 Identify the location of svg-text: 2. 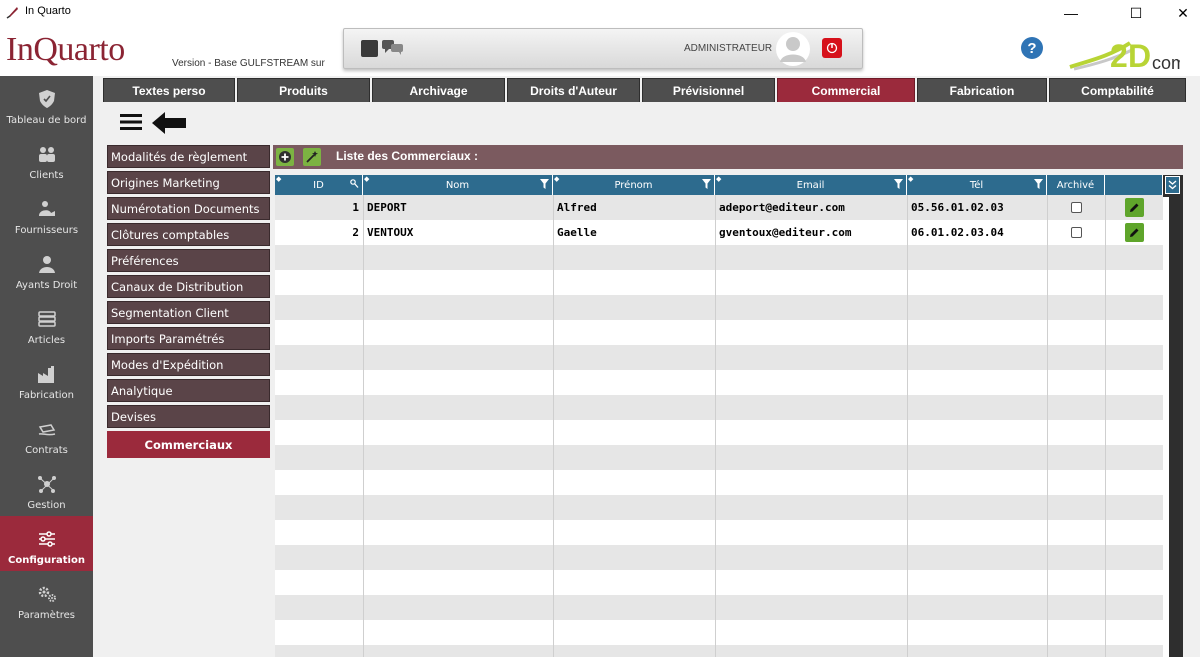
(1119, 55).